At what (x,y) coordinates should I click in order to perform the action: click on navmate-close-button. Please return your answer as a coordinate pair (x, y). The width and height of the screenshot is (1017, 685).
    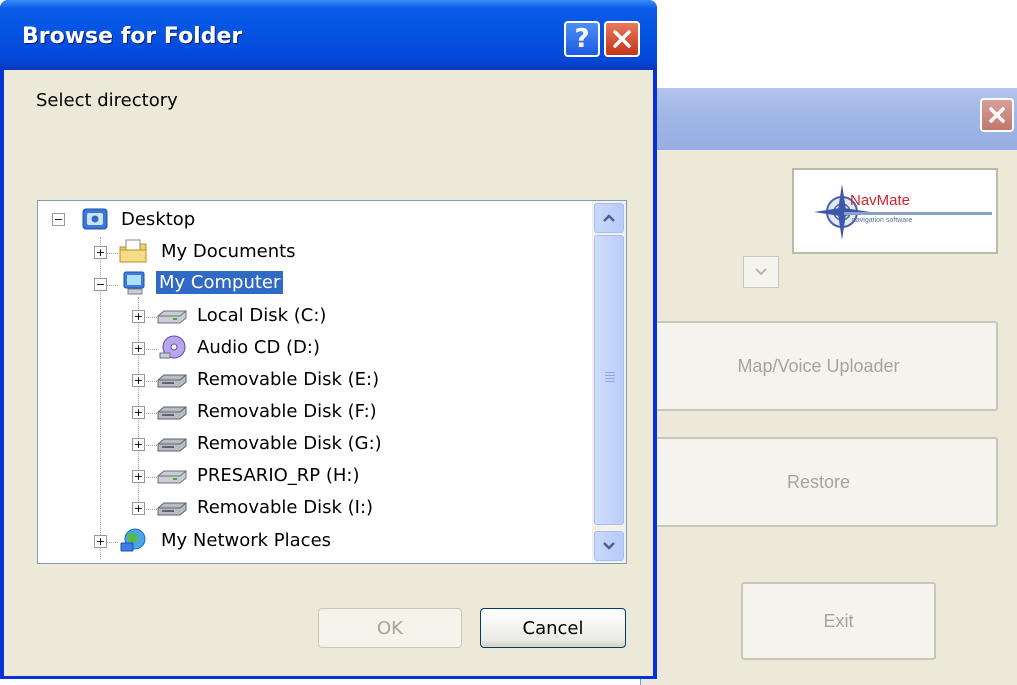
    Looking at the image, I should click on (997, 115).